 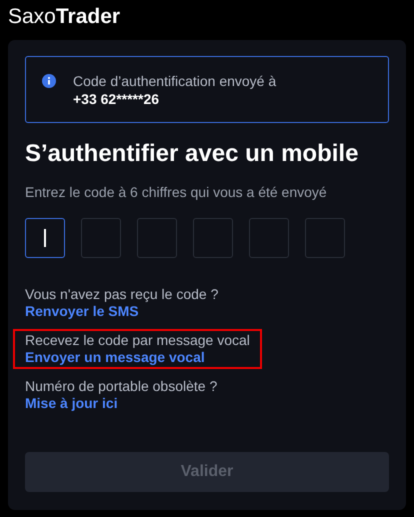 What do you see at coordinates (116, 99) in the screenshot?
I see `phone-number: +33 62*****26` at bounding box center [116, 99].